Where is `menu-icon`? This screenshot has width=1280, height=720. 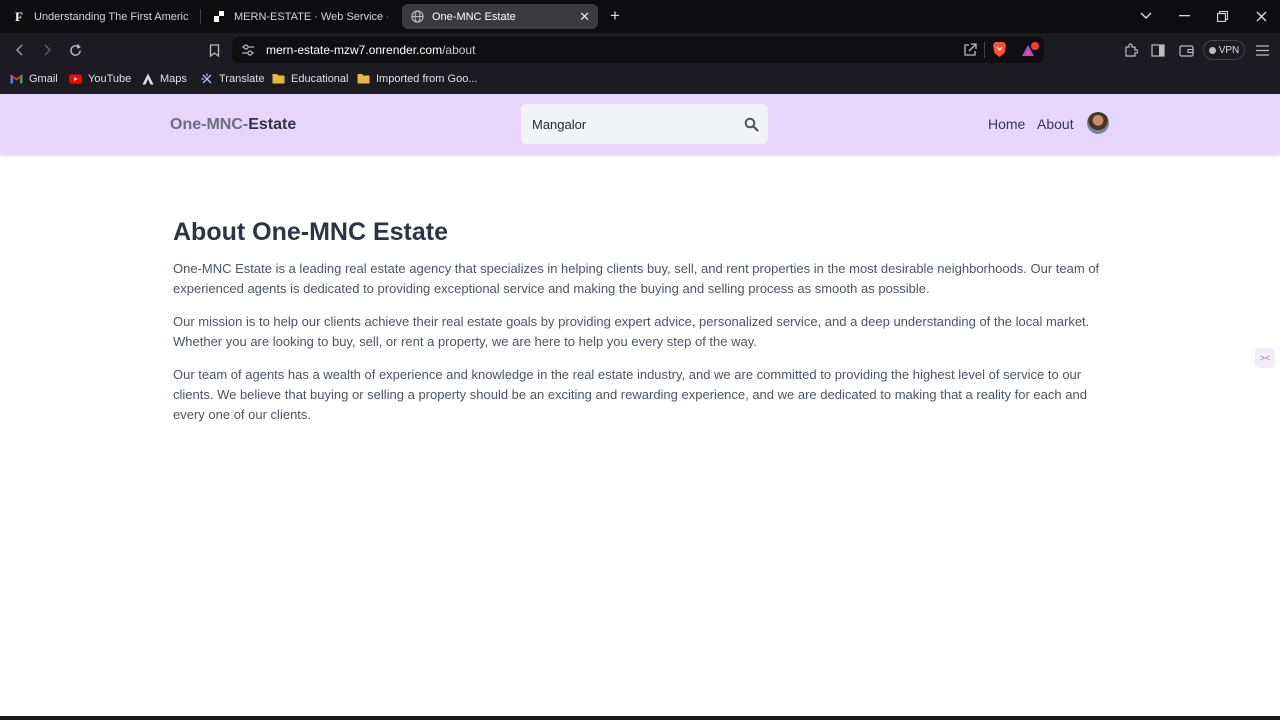 menu-icon is located at coordinates (1262, 50).